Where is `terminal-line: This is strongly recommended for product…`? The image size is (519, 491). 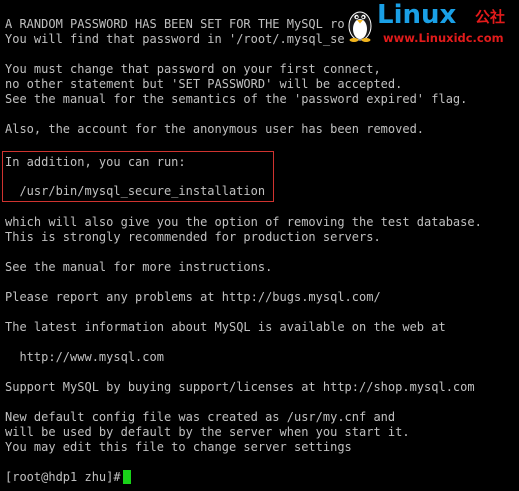
terminal-line: This is strongly recommended for product… is located at coordinates (193, 237).